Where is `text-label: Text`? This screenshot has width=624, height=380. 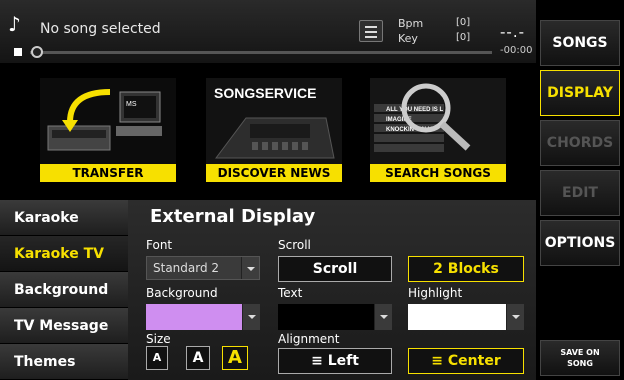 text-label: Text is located at coordinates (290, 293).